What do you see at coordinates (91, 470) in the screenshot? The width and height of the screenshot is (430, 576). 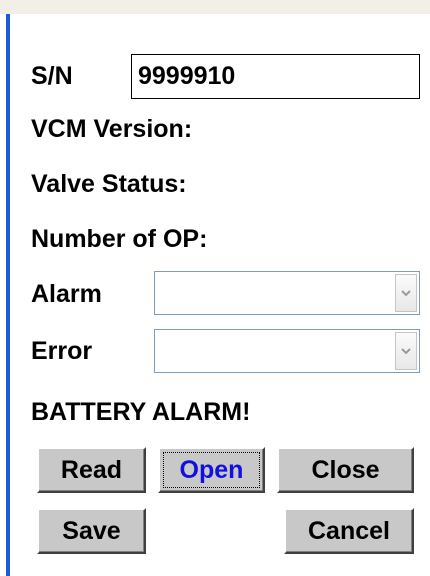 I see `read-button: Read` at bounding box center [91, 470].